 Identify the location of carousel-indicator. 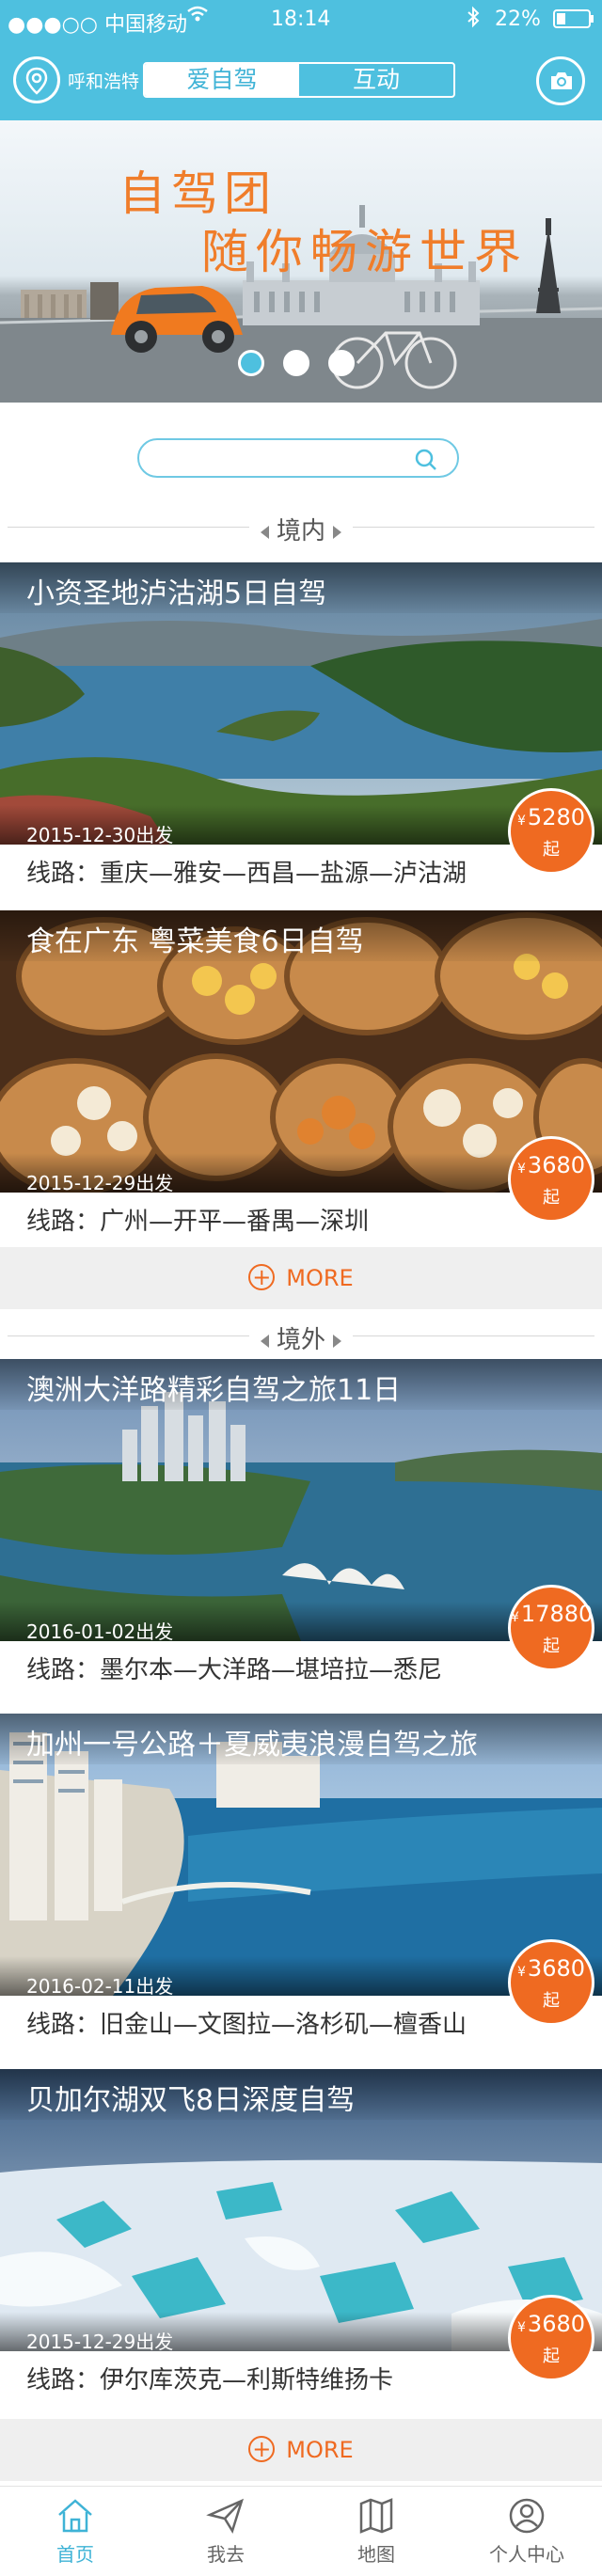
(296, 363).